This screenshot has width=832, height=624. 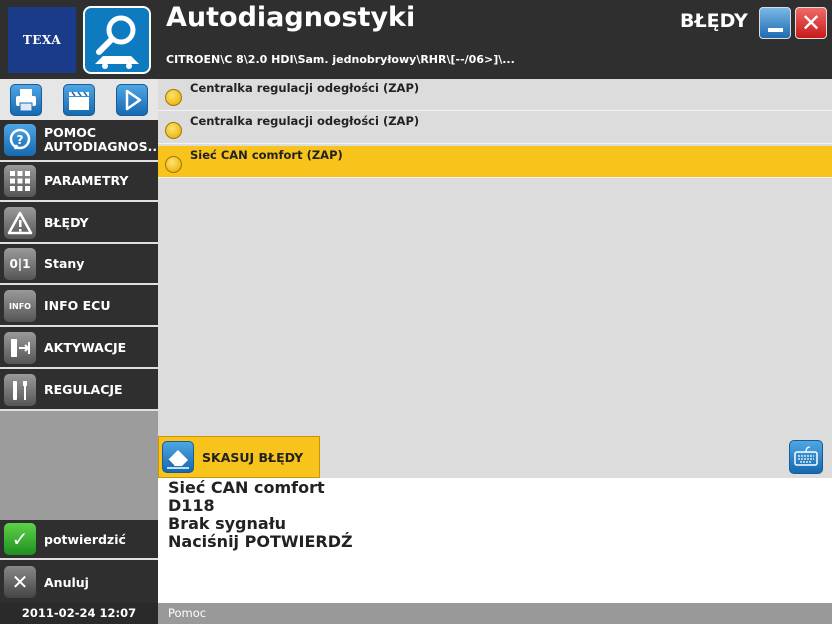 I want to click on keyboard-button, so click(x=806, y=457).